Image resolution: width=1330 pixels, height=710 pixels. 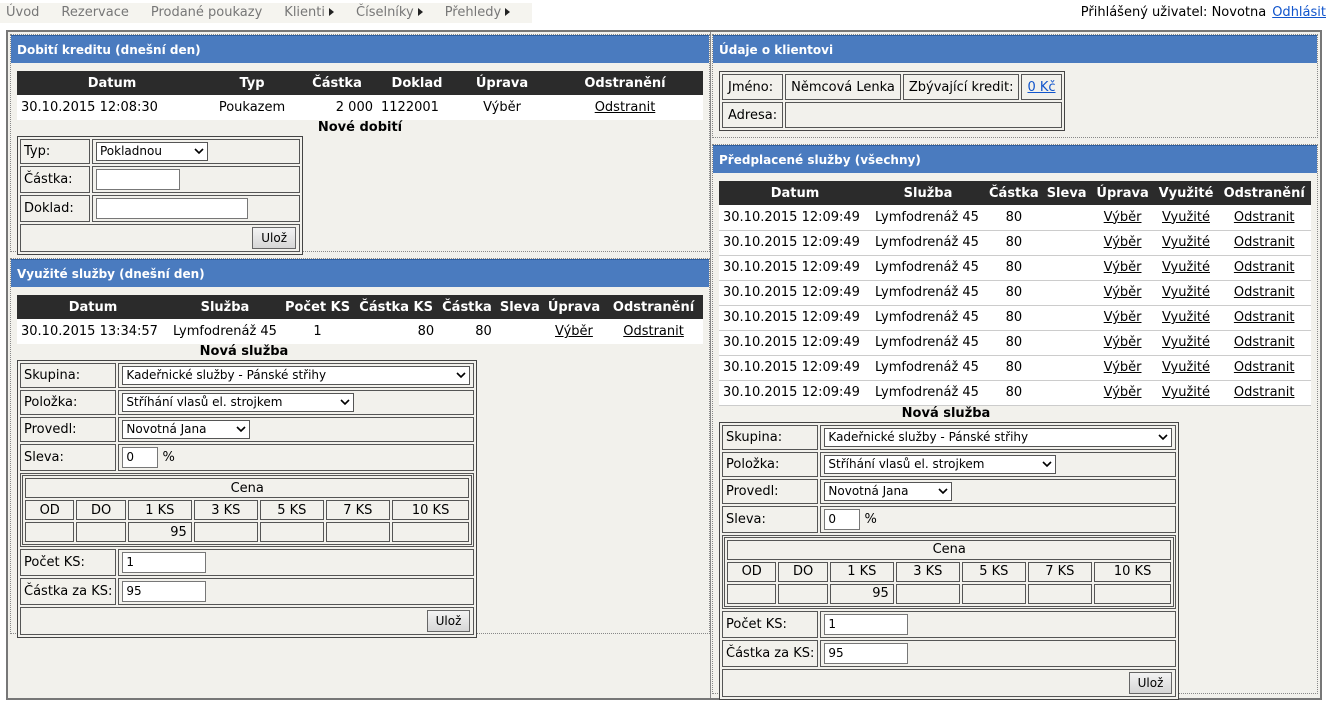 What do you see at coordinates (304, 12) in the screenshot?
I see `menu-item-label: Klienti` at bounding box center [304, 12].